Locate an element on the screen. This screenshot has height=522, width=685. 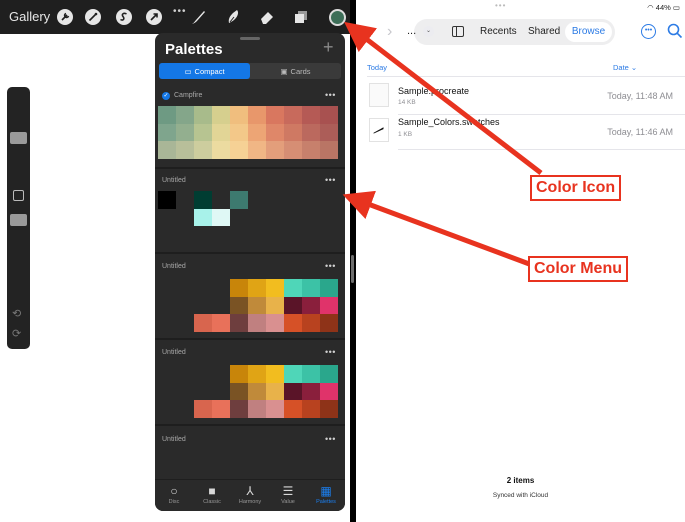
nav-disc: ○ Disc is located at coordinates (174, 494).